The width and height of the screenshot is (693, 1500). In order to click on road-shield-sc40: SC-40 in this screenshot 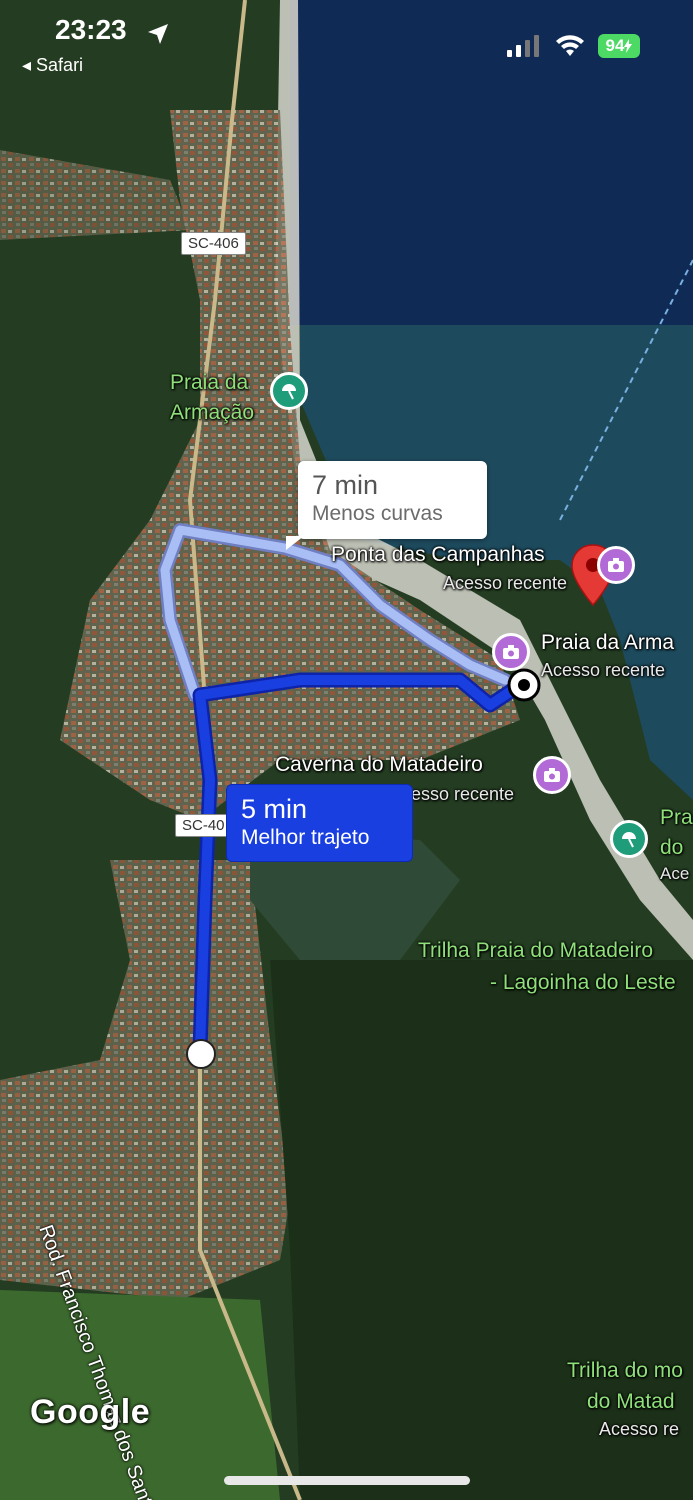, I will do `click(203, 825)`.